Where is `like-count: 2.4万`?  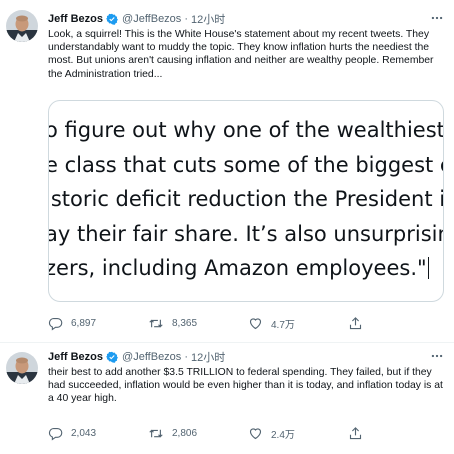 like-count: 2.4万 is located at coordinates (283, 435).